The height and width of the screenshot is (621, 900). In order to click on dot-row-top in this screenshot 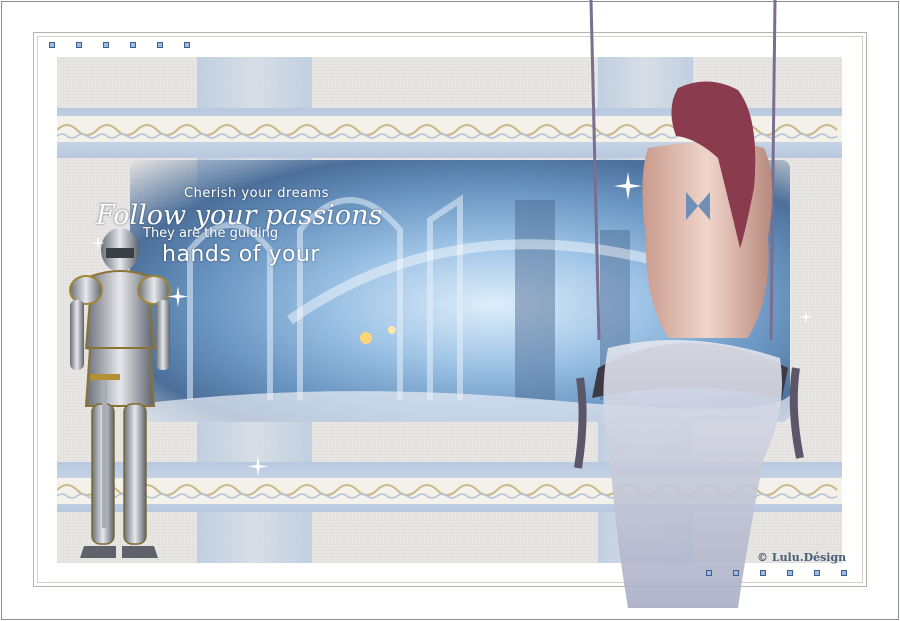, I will do `click(124, 46)`.